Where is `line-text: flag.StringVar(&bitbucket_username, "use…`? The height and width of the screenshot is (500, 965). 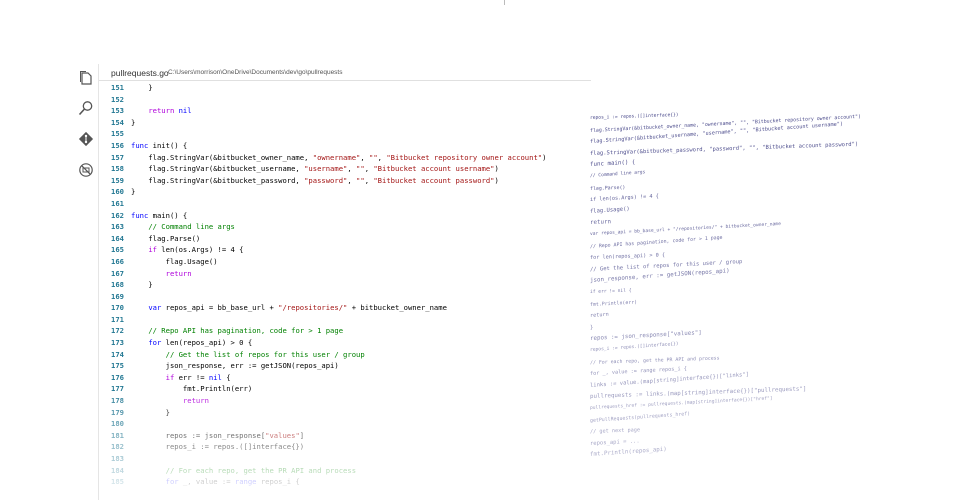 line-text: flag.StringVar(&bitbucket_username, "use… is located at coordinates (315, 169).